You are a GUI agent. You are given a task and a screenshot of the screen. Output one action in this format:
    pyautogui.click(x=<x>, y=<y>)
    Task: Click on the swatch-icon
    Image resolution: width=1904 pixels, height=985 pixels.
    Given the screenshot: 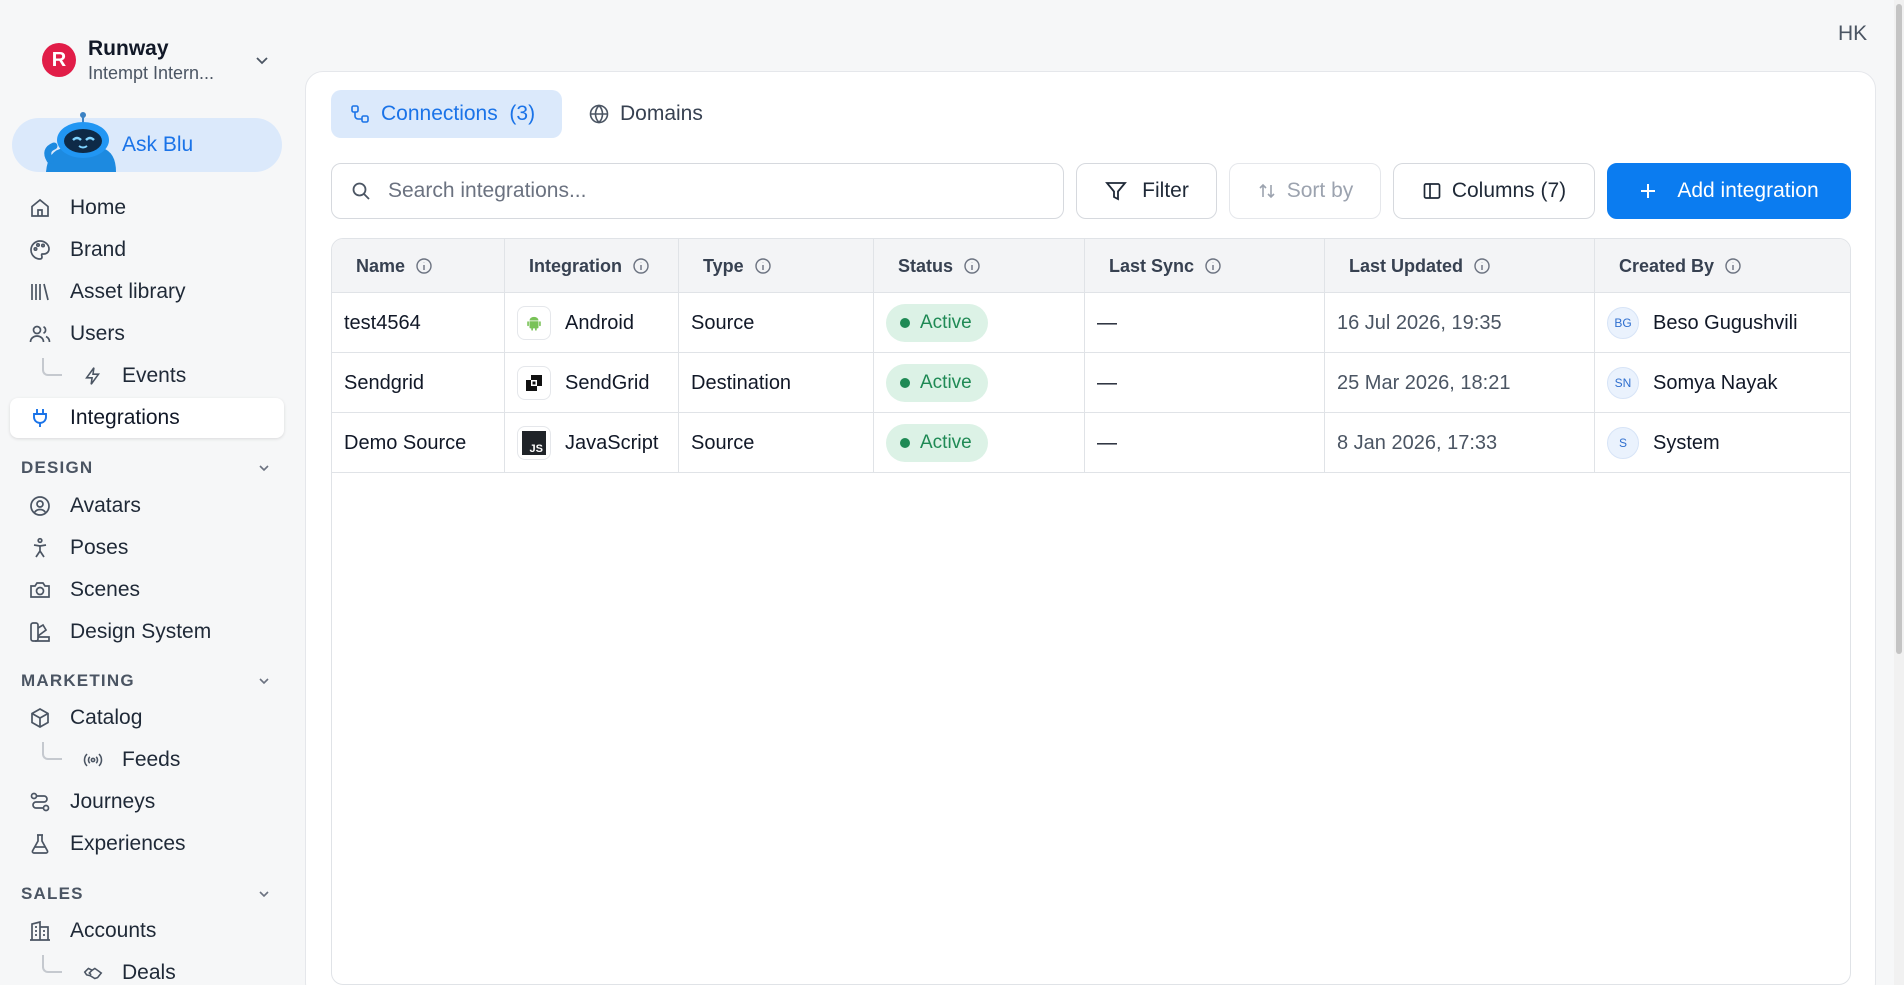 What is the action you would take?
    pyautogui.click(x=40, y=632)
    